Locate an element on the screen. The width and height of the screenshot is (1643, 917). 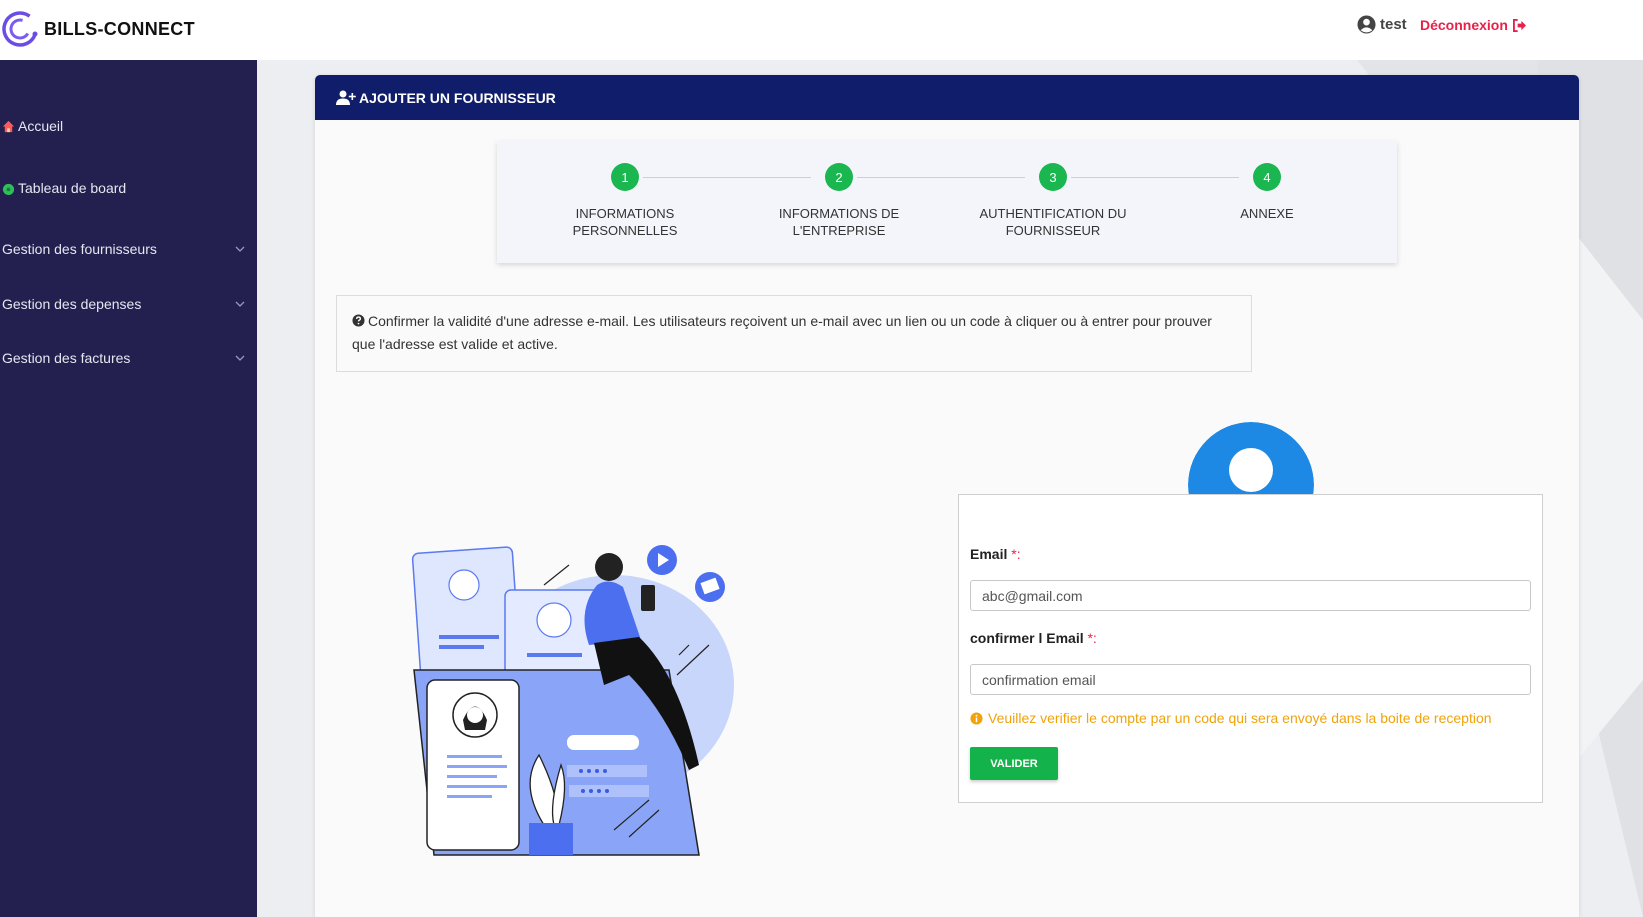
top-bar: BILLS-CONNECT test Déconnexion is located at coordinates (821, 30).